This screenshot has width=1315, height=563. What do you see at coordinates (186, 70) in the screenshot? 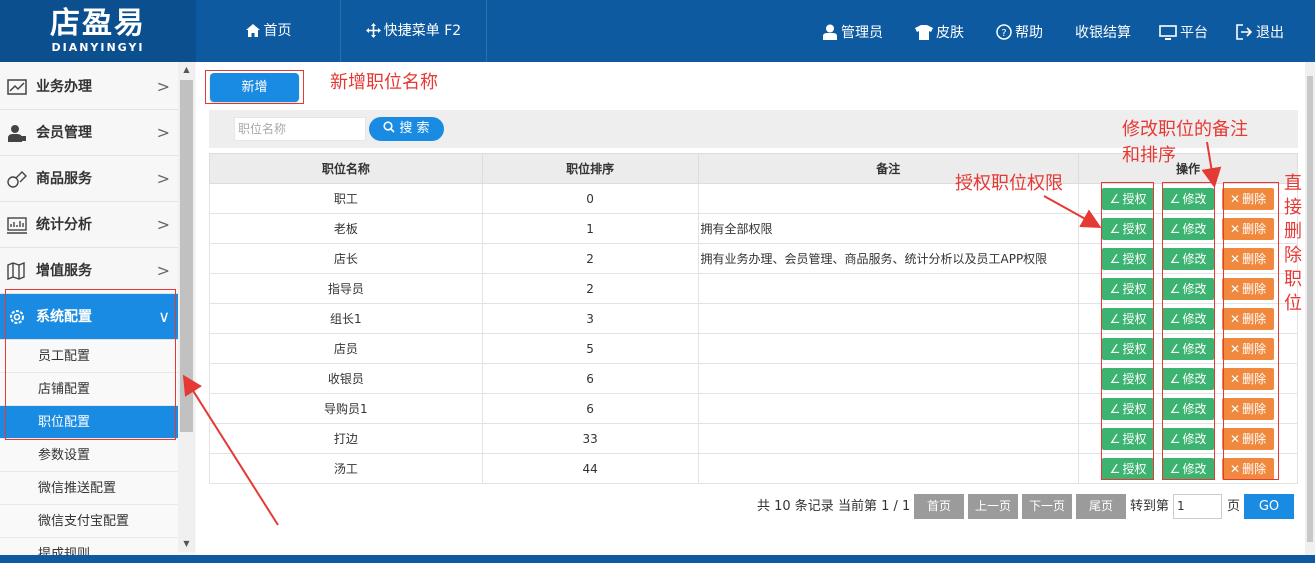
I see `scroll-up-arrow-icon: ▲` at bounding box center [186, 70].